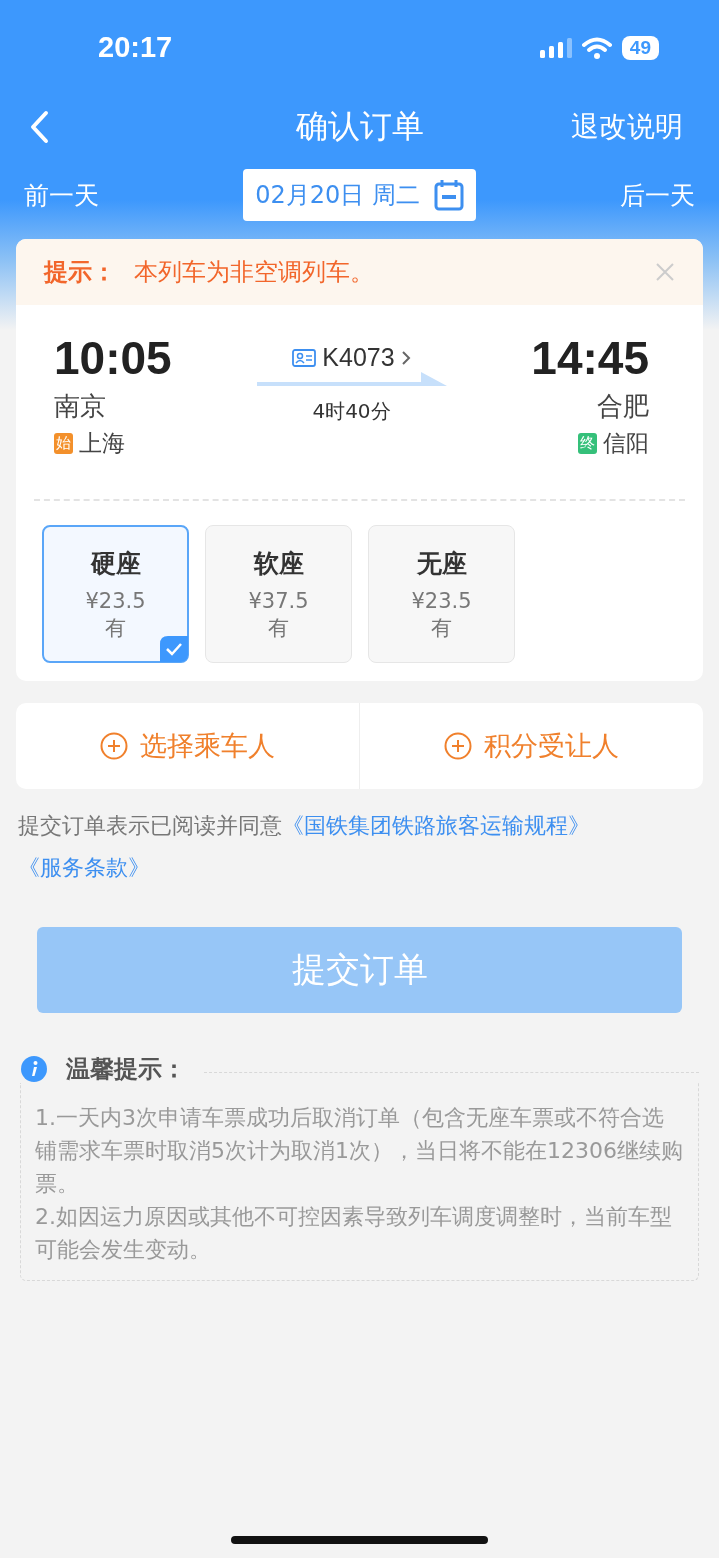 The width and height of the screenshot is (719, 1558). Describe the element at coordinates (278, 601) in the screenshot. I see `seat-price: ¥37.5` at that location.